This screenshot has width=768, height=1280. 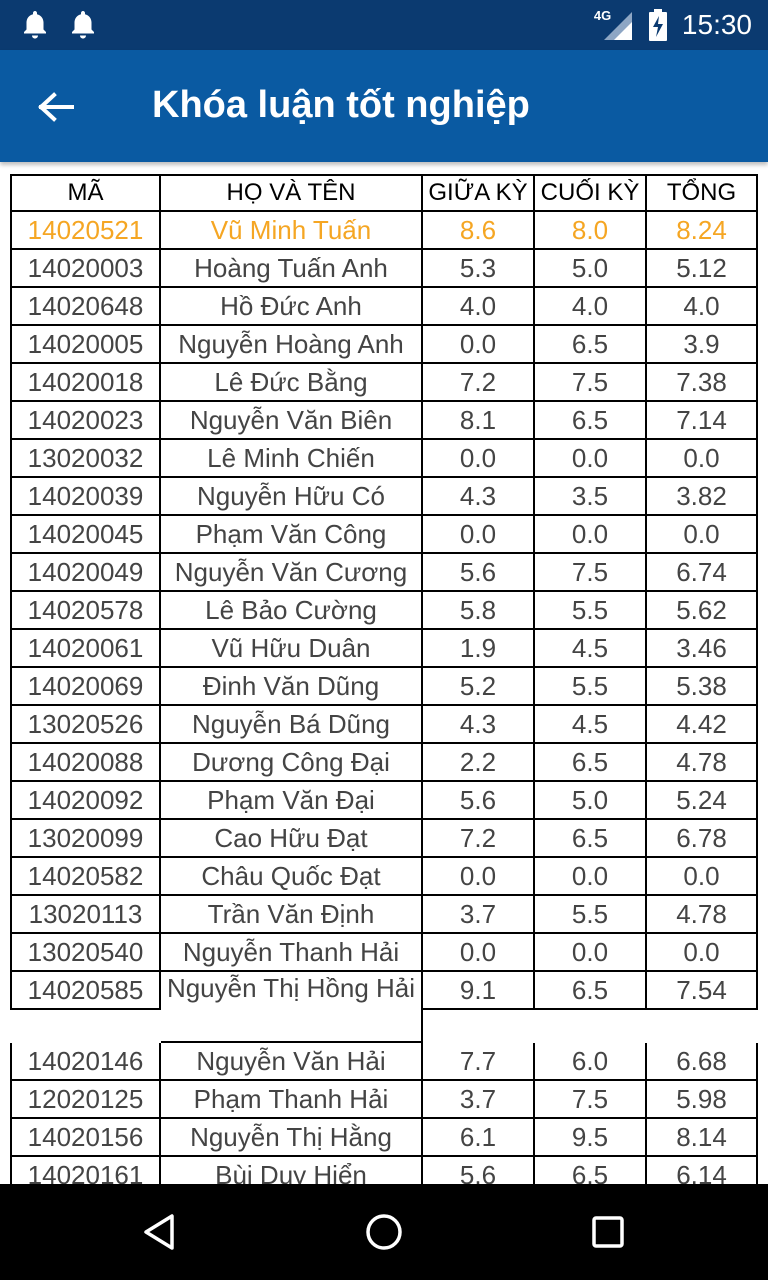 I want to click on table-row: 14020023 Nguyễn Văn Biên 8.1 6.5 7.14, so click(x=384, y=421).